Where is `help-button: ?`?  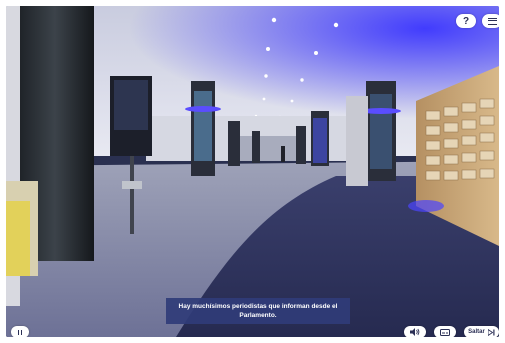 help-button: ? is located at coordinates (466, 21).